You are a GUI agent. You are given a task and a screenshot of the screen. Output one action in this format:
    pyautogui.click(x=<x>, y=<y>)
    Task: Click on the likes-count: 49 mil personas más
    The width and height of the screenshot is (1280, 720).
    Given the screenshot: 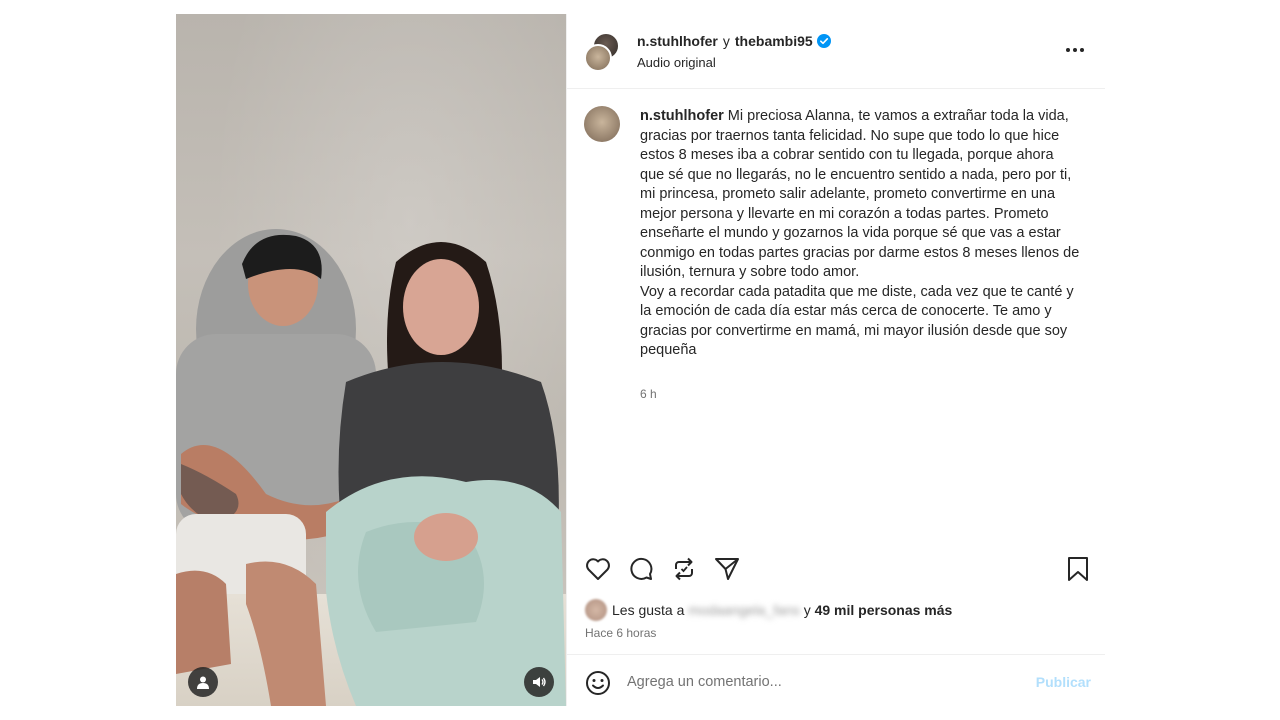 What is the action you would take?
    pyautogui.click(x=884, y=610)
    